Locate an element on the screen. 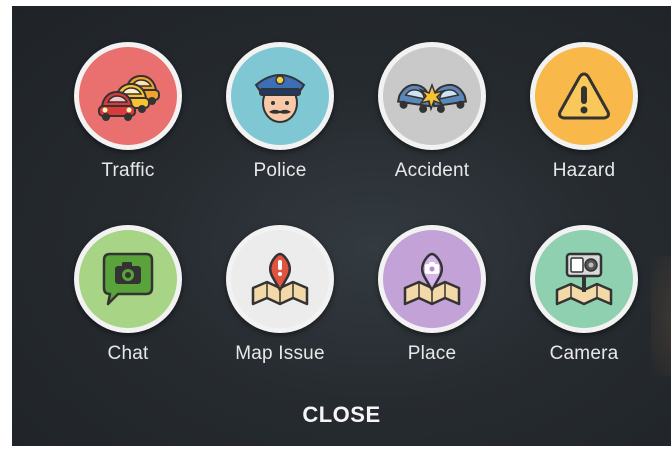 This screenshot has height=451, width=671. police-button-ring is located at coordinates (280, 96).